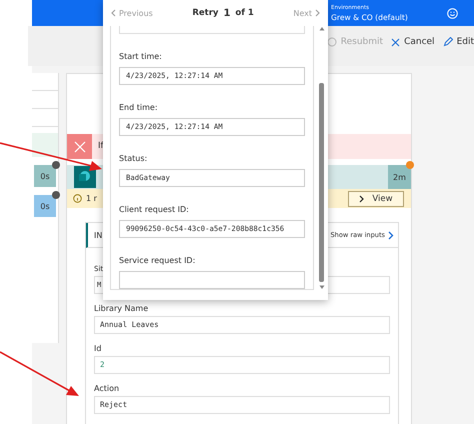  Describe the element at coordinates (376, 198) in the screenshot. I see `view-button: View` at that location.